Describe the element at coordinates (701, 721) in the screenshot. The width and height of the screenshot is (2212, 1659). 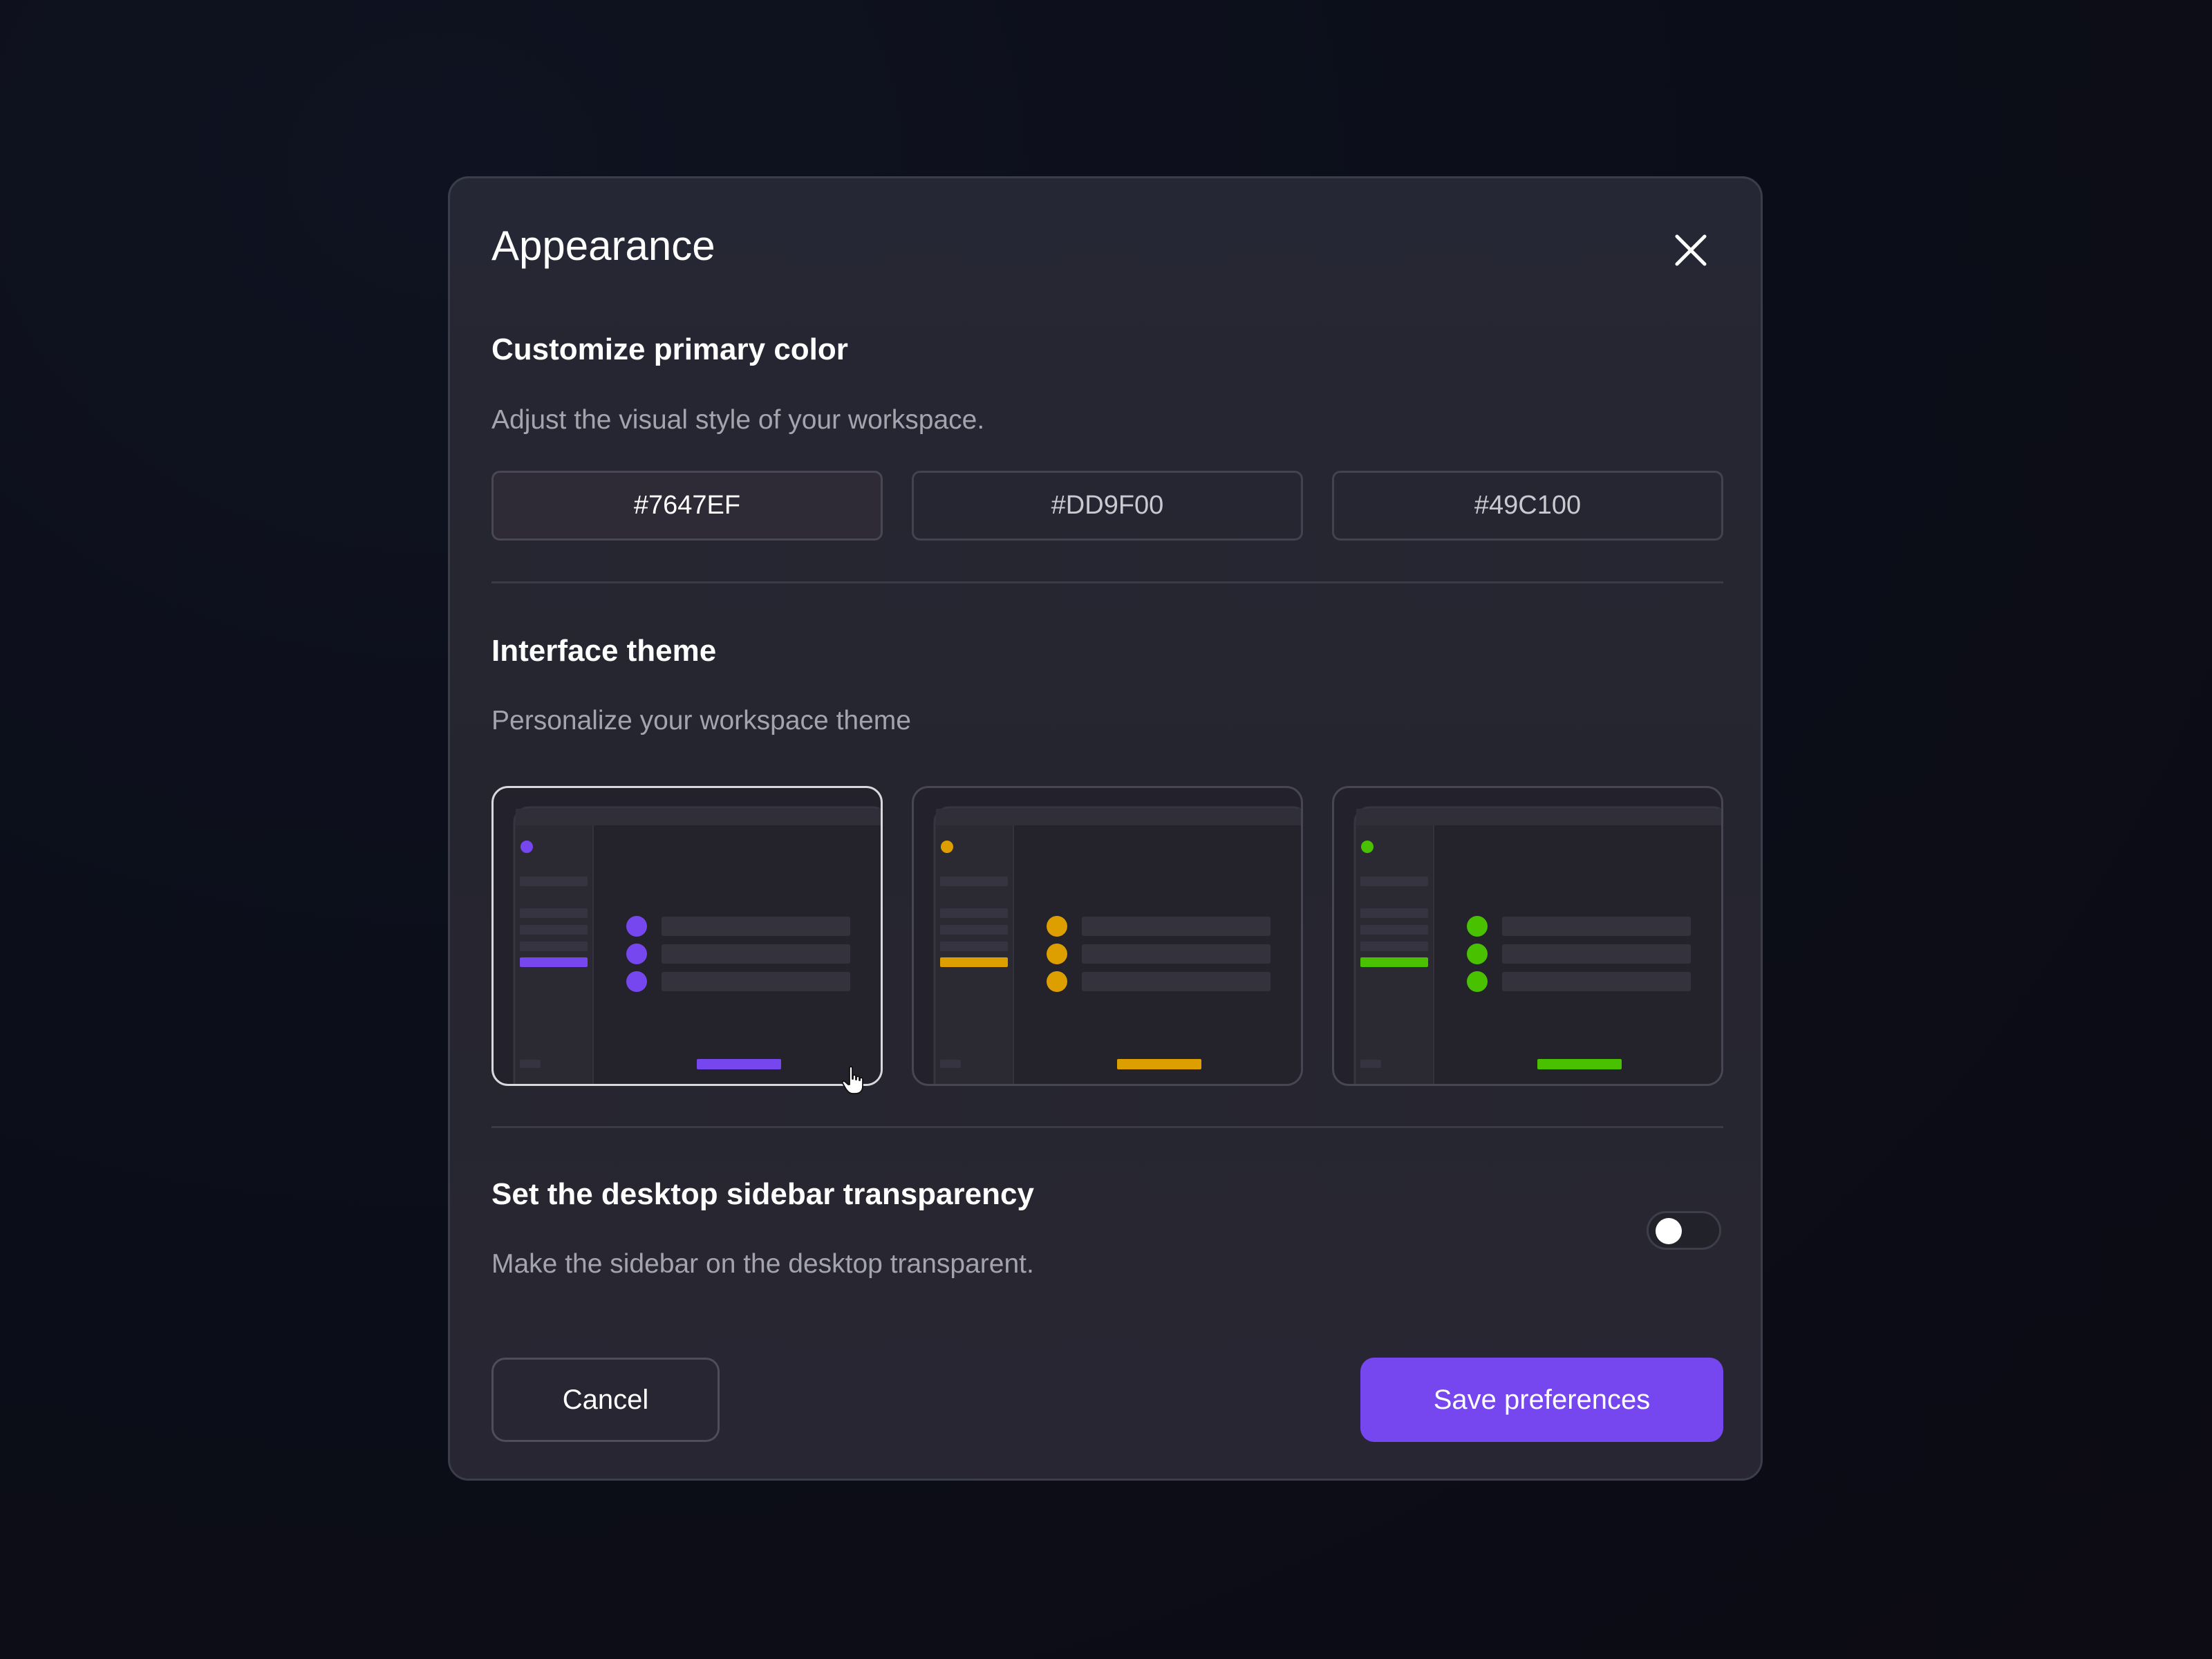
I see `interface-theme-description: Personalize your workspace theme` at that location.